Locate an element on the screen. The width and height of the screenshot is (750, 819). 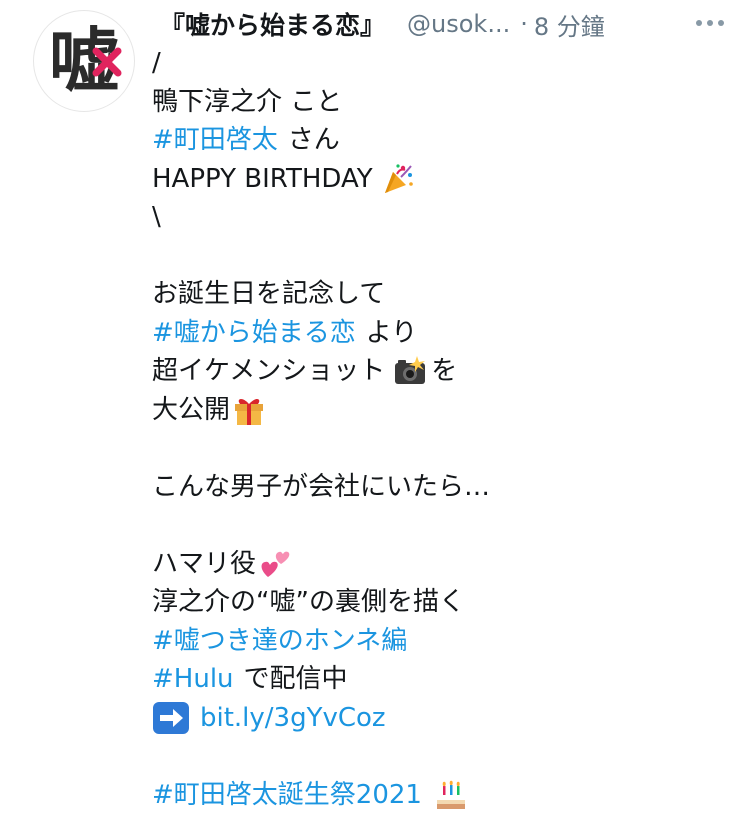
tweet-header: 『嘘から始まる恋』 @usok... · 8 分鐘 is located at coordinates (450, 24).